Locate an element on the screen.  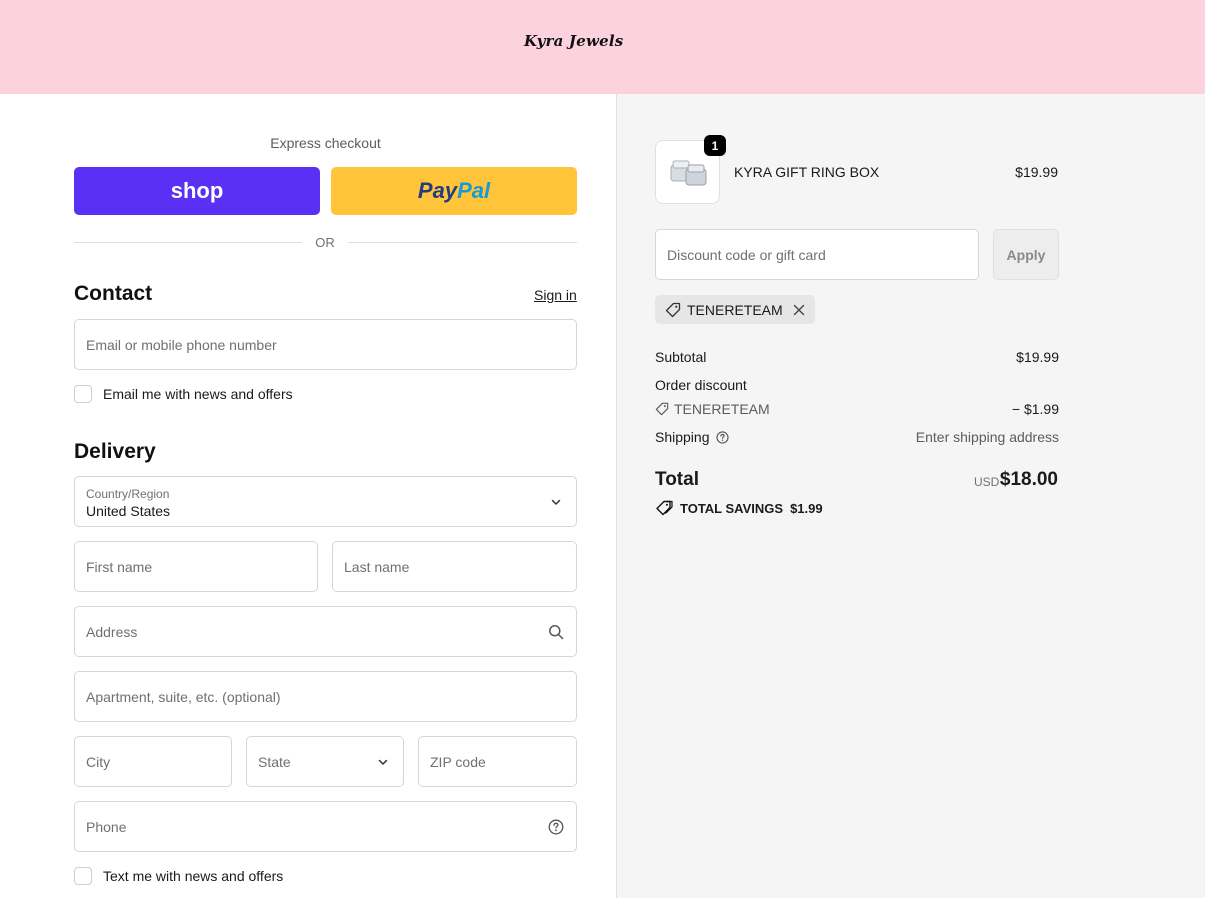
last-name-placeholder: Last name is located at coordinates (377, 566).